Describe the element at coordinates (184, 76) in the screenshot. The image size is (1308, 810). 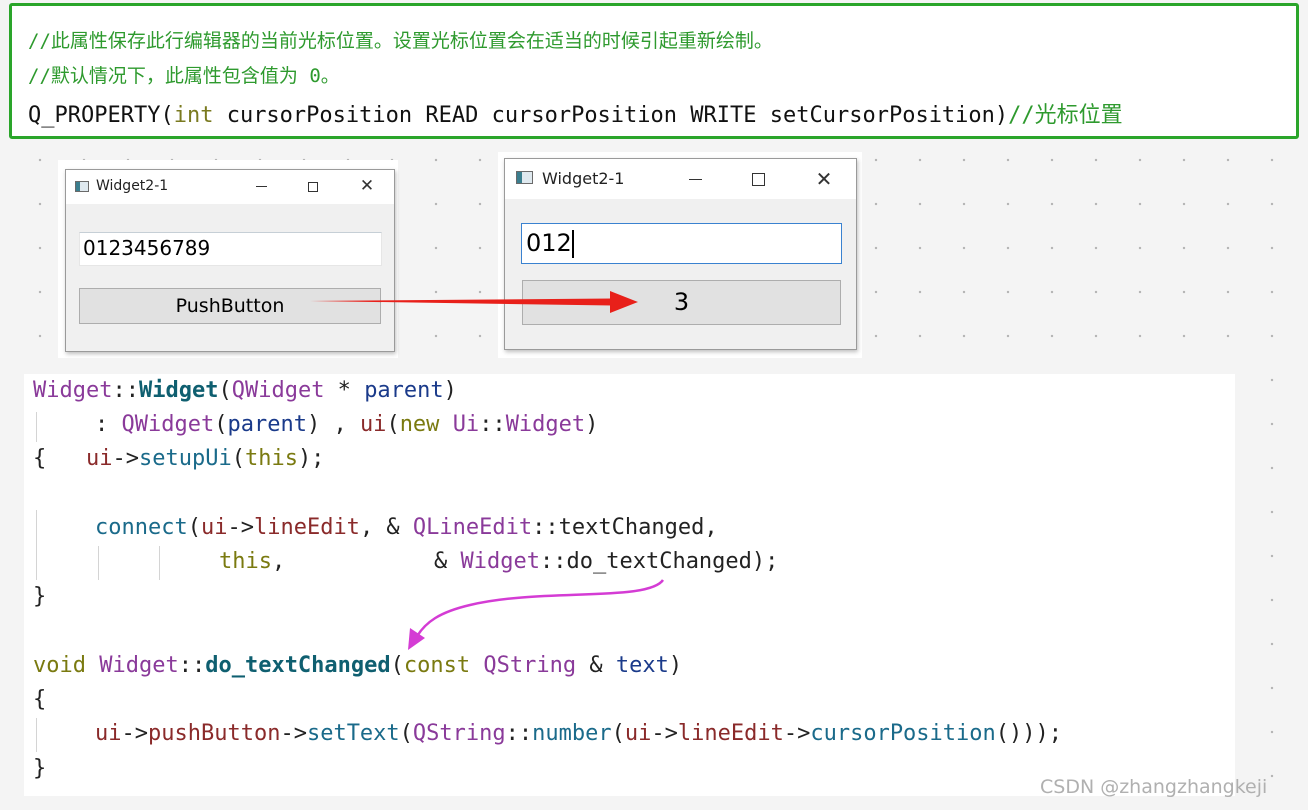
I see `doc-comment-line-2: //默认情况下，此属性包含值为 0。` at that location.